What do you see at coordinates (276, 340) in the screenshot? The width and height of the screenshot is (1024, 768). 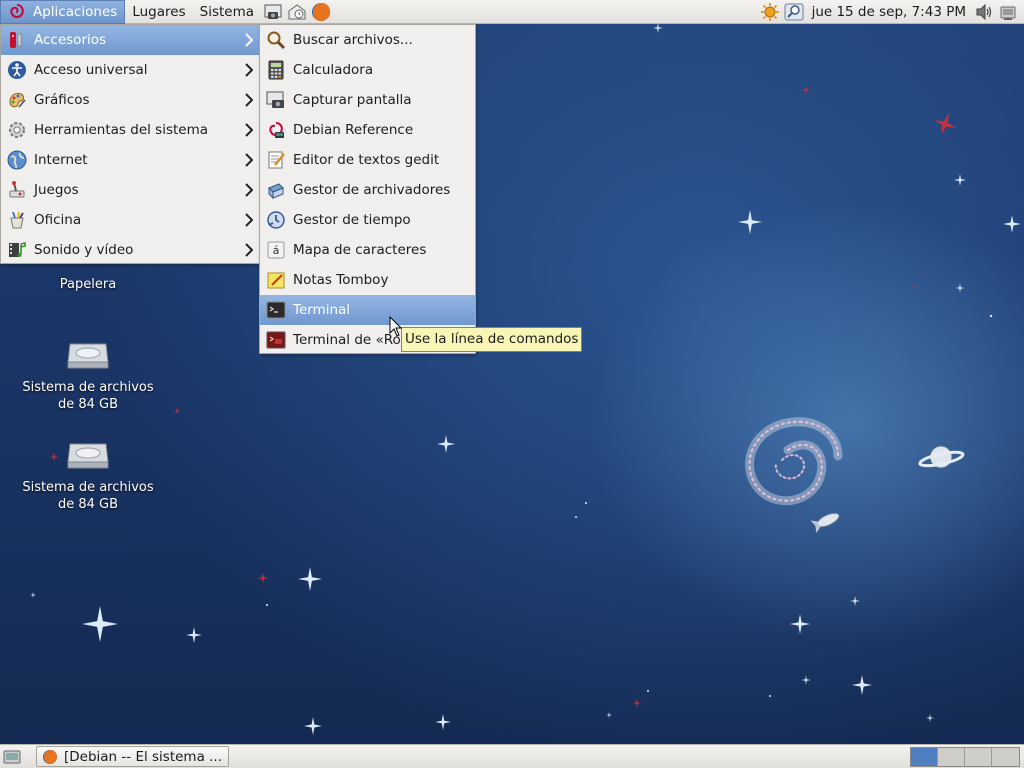 I see `root-terminal-icon` at bounding box center [276, 340].